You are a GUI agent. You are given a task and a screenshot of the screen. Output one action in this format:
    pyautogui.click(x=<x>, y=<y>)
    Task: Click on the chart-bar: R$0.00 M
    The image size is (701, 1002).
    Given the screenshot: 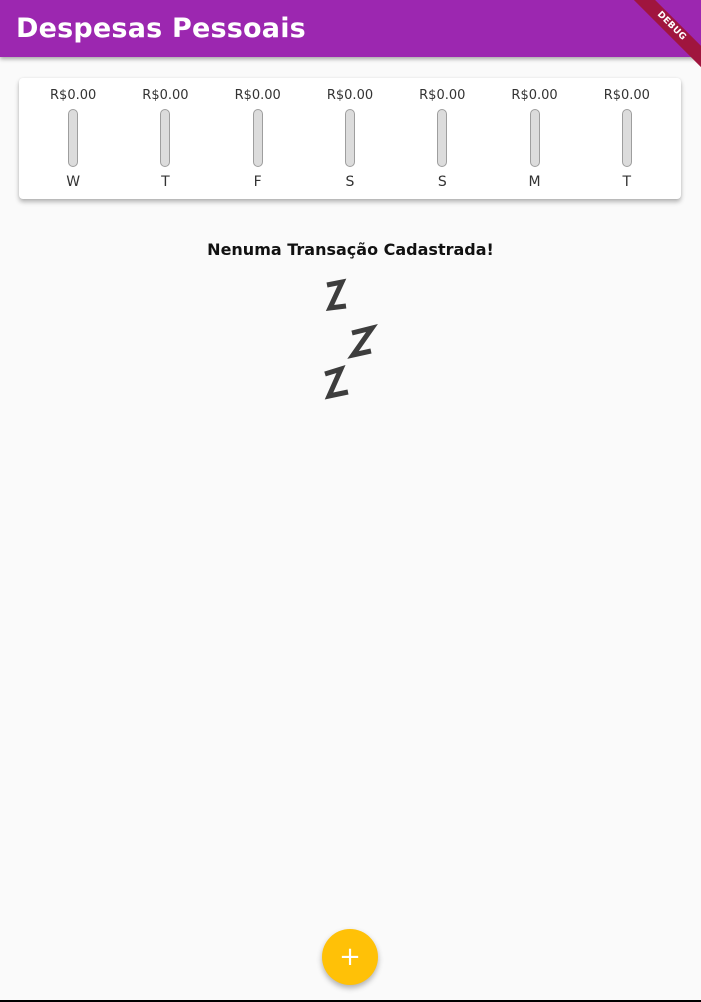 What is the action you would take?
    pyautogui.click(x=535, y=138)
    